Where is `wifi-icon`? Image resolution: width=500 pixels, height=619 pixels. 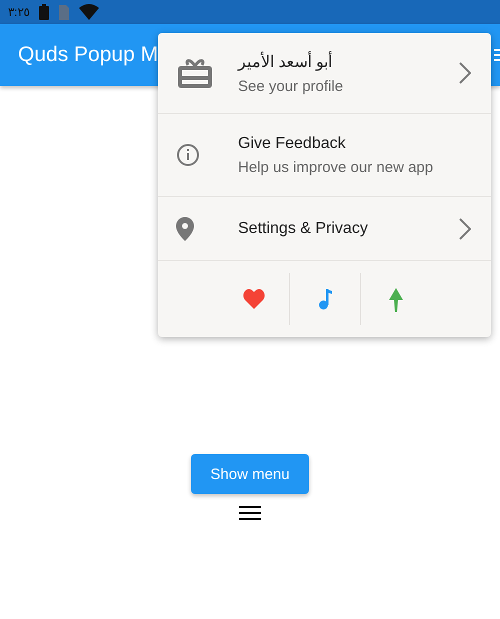
wifi-icon is located at coordinates (89, 12).